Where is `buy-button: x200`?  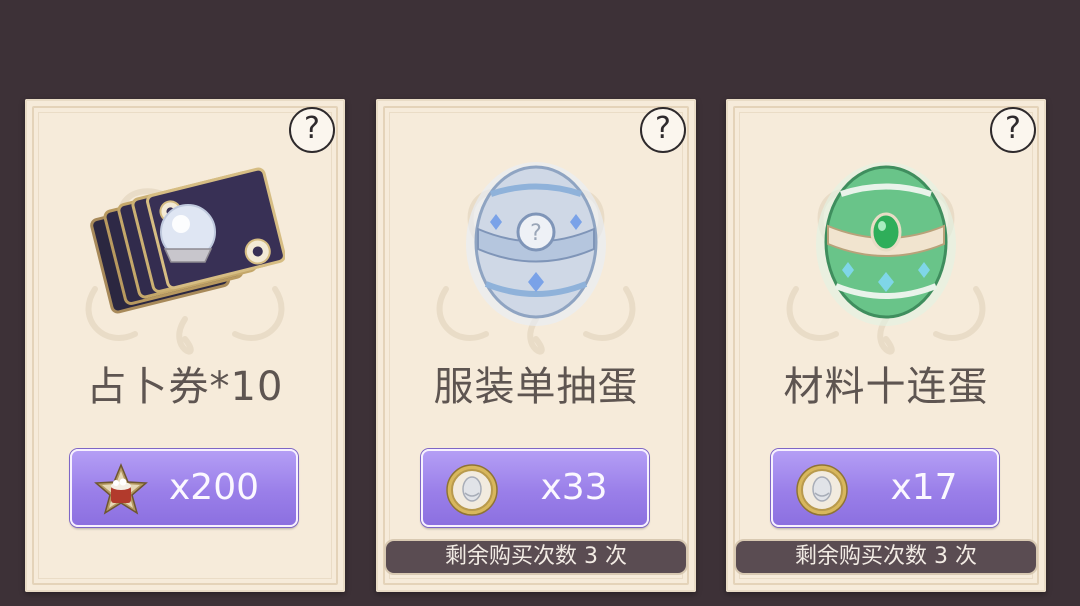 buy-button: x200 is located at coordinates (184, 488).